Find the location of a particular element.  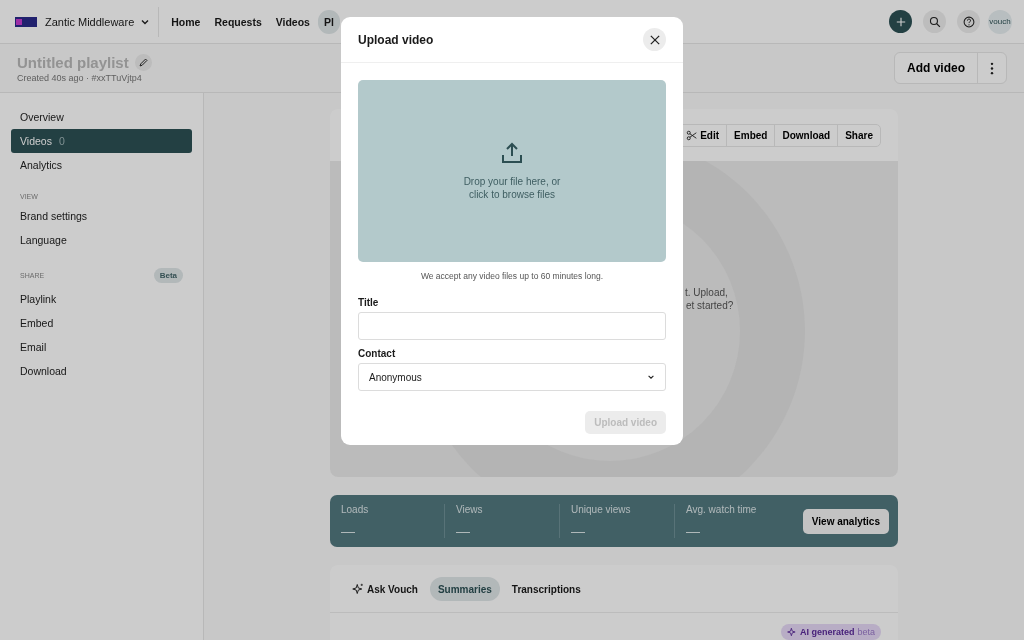

nav-tab: Requests is located at coordinates (238, 21).